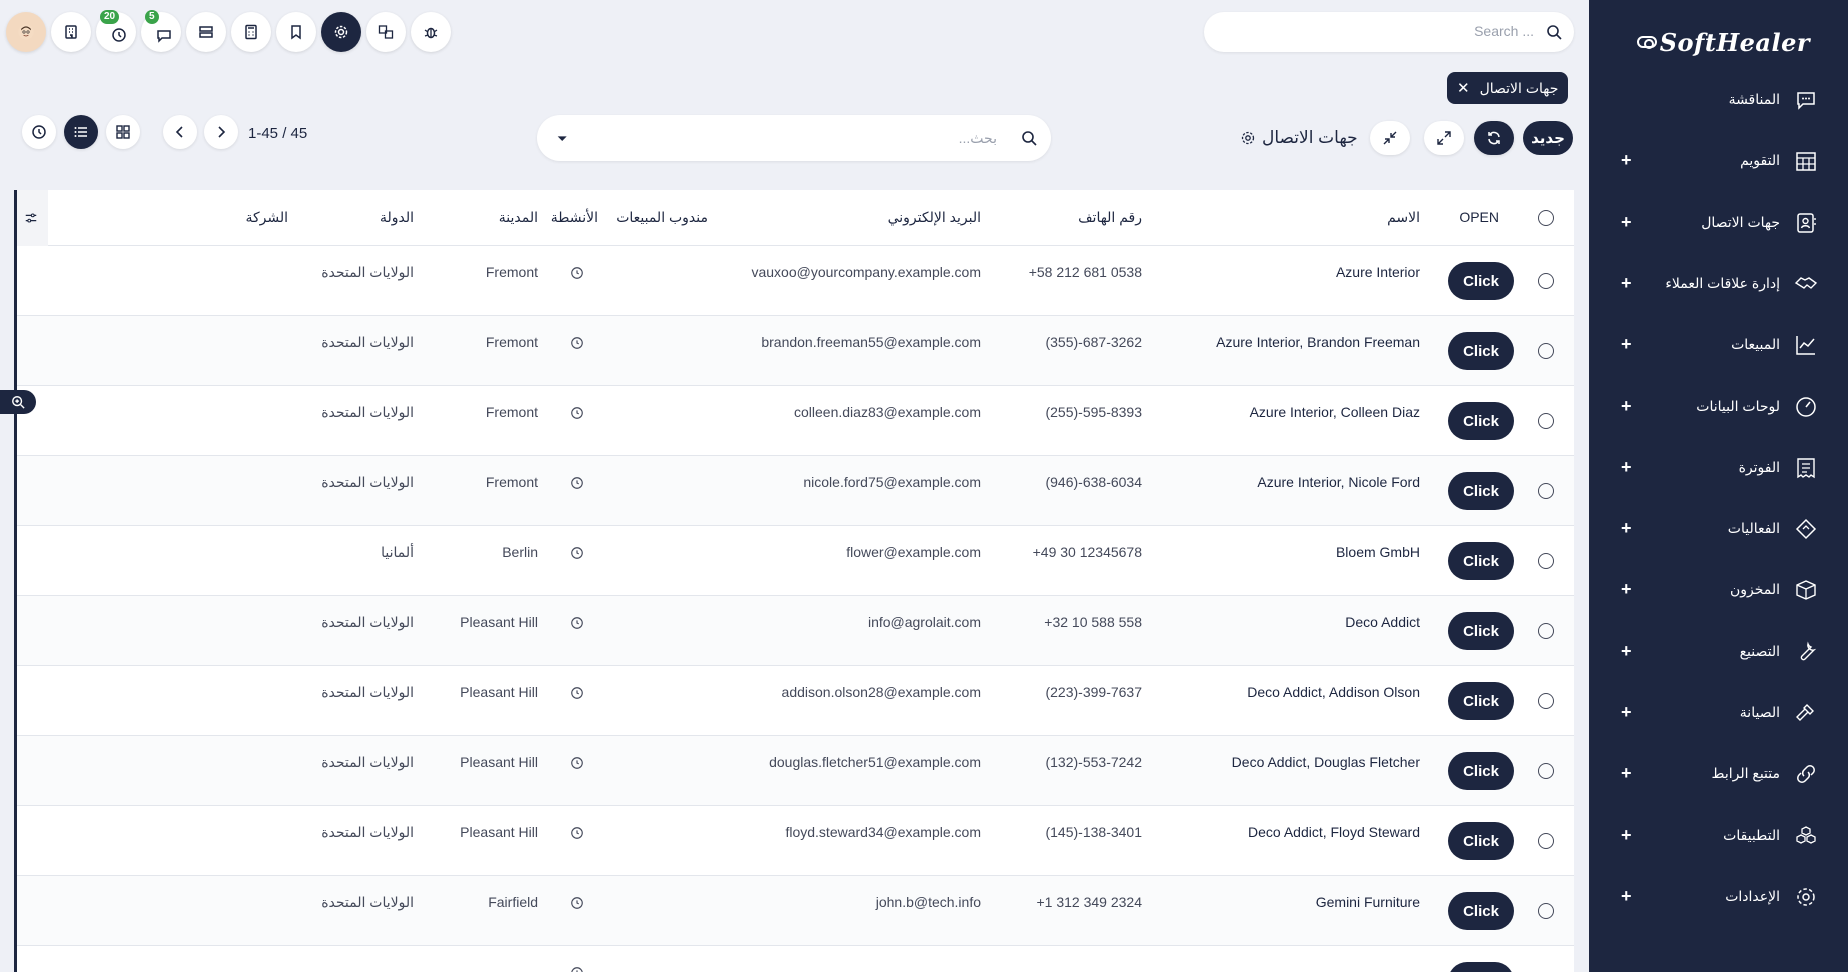  What do you see at coordinates (31, 218) in the screenshot?
I see `optional-columns-toggle` at bounding box center [31, 218].